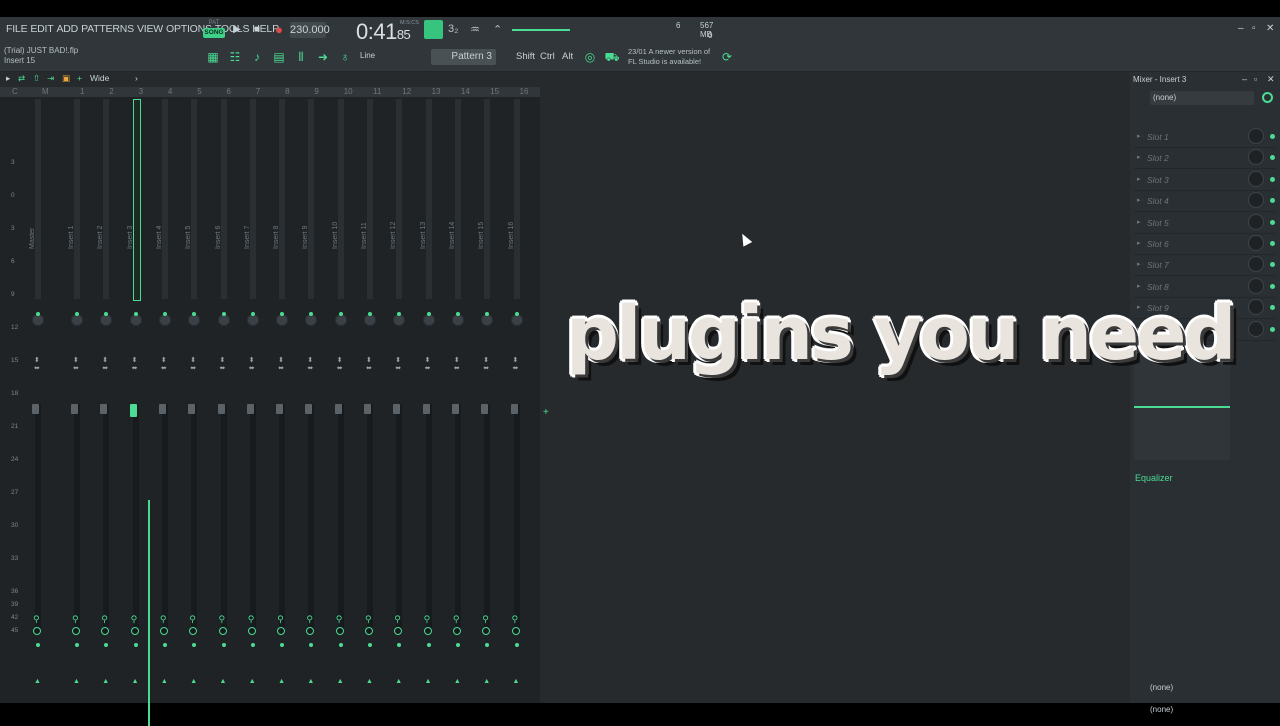  Describe the element at coordinates (1205, 159) in the screenshot. I see `effect-slot: ▸ Slot 2` at that location.